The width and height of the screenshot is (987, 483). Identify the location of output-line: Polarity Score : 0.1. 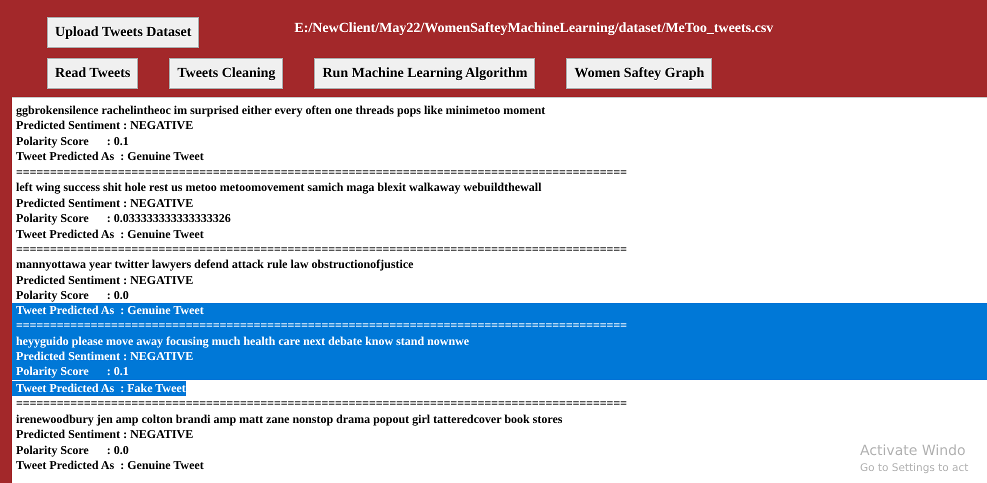
(72, 142).